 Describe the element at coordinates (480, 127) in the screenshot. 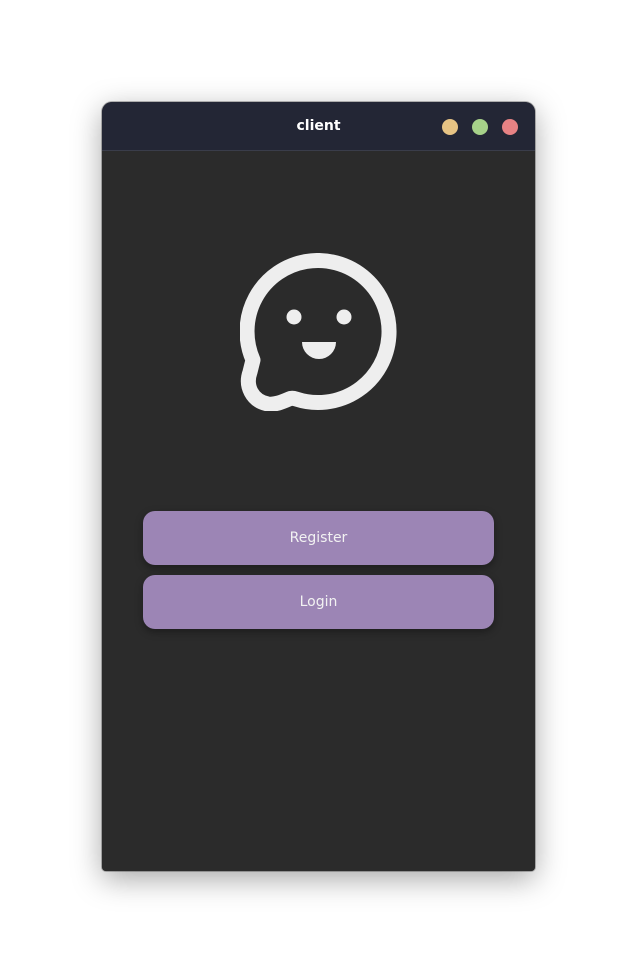

I see `maximize-button` at that location.